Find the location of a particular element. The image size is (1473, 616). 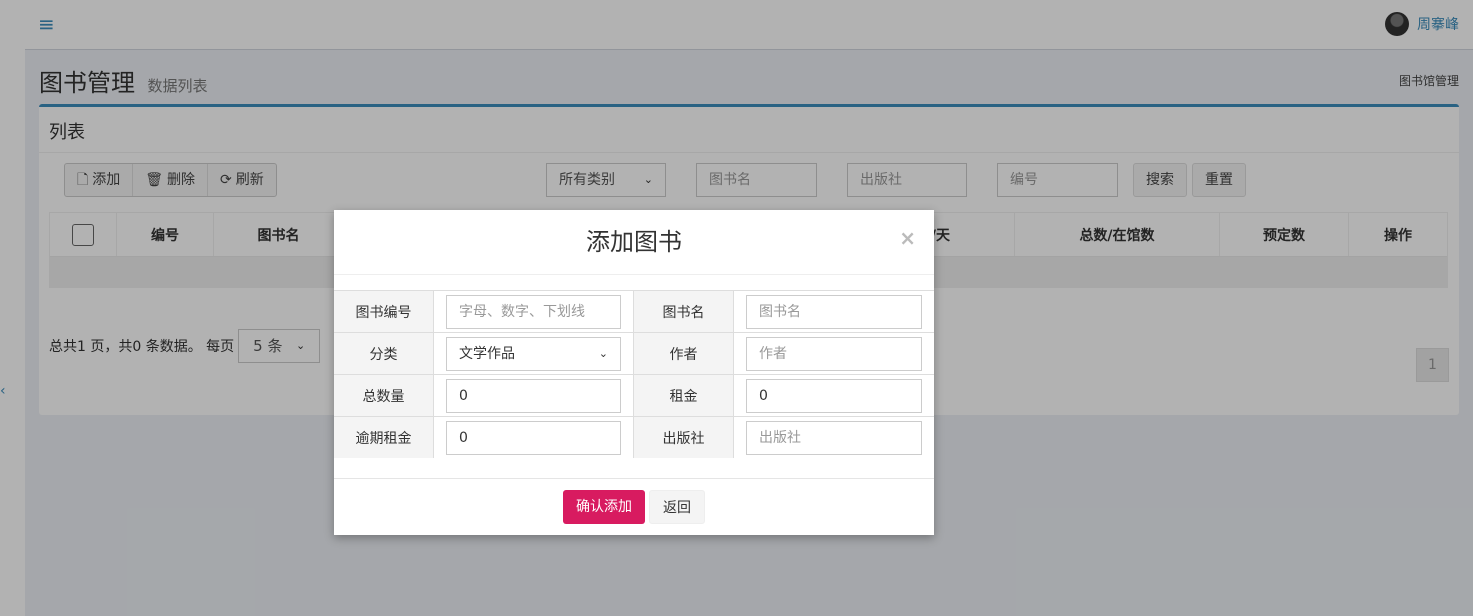

rent-label: 租金 is located at coordinates (684, 395).